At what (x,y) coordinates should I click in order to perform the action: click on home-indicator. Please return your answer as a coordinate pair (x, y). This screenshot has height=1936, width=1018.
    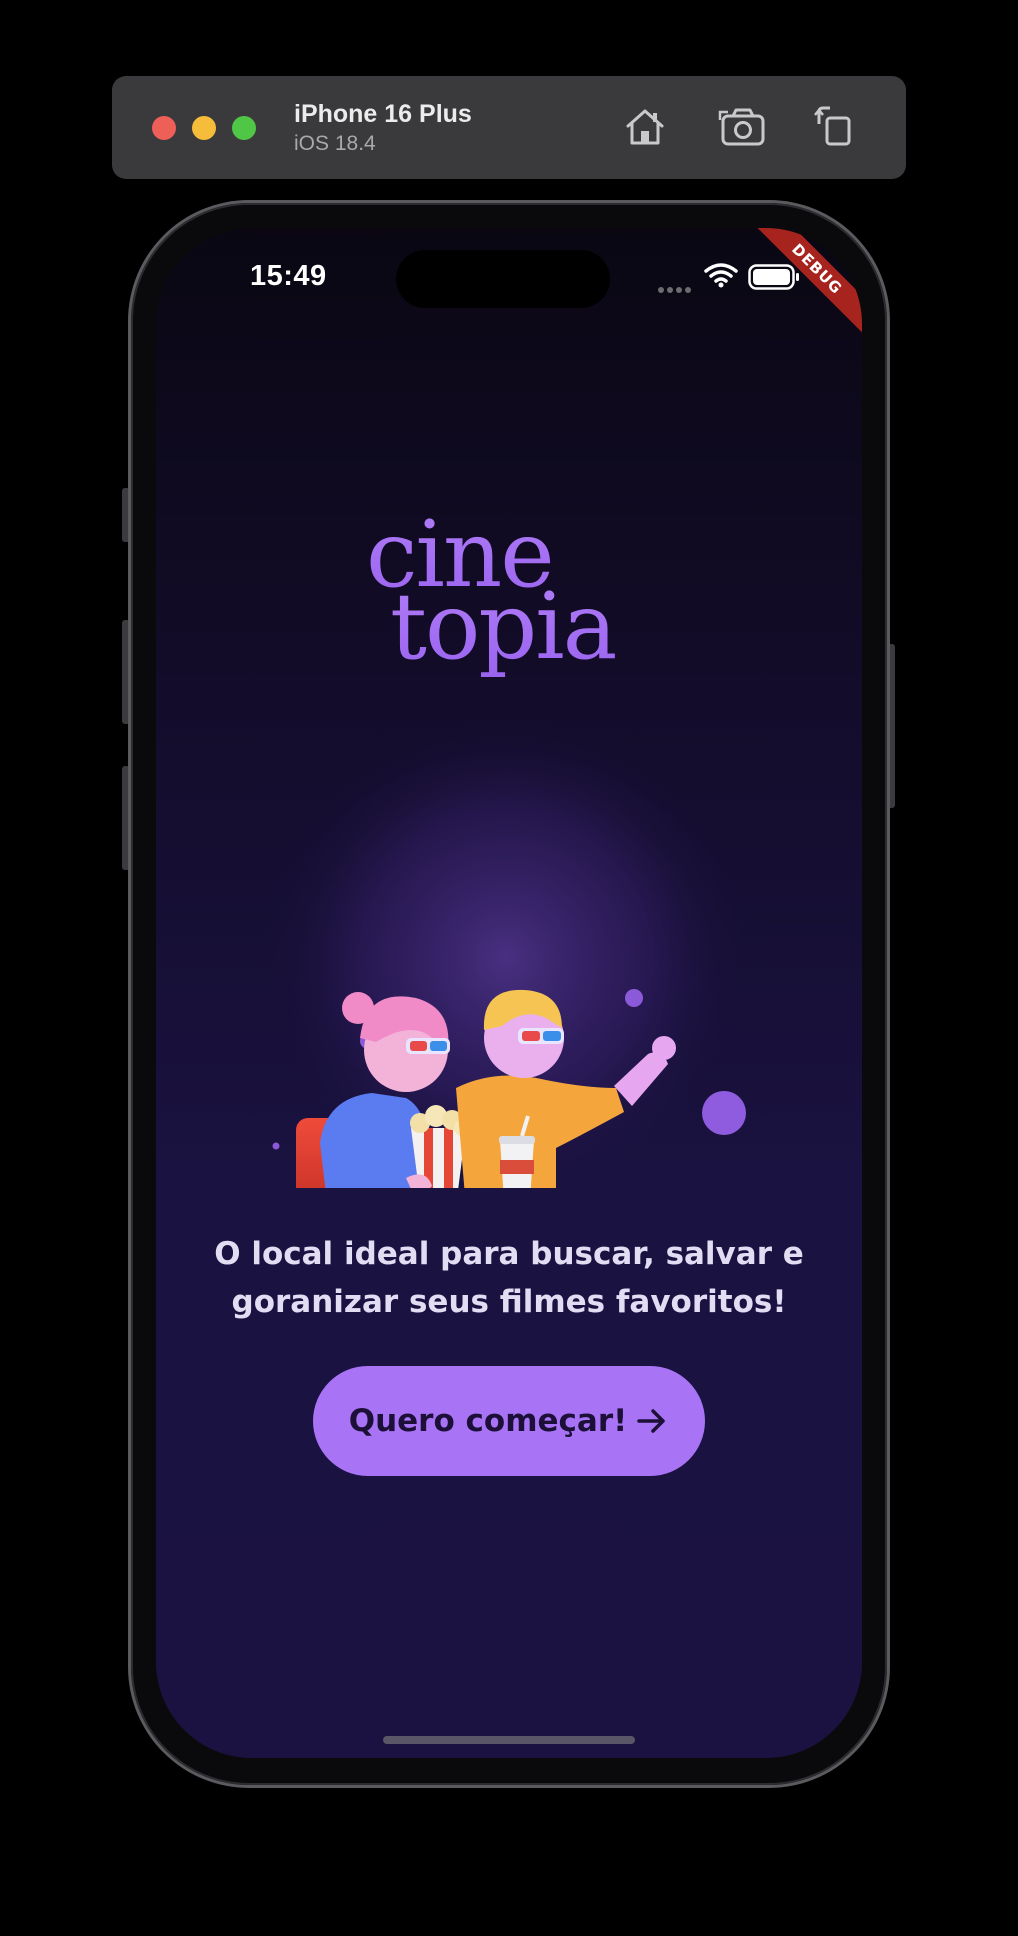
    Looking at the image, I should click on (509, 1740).